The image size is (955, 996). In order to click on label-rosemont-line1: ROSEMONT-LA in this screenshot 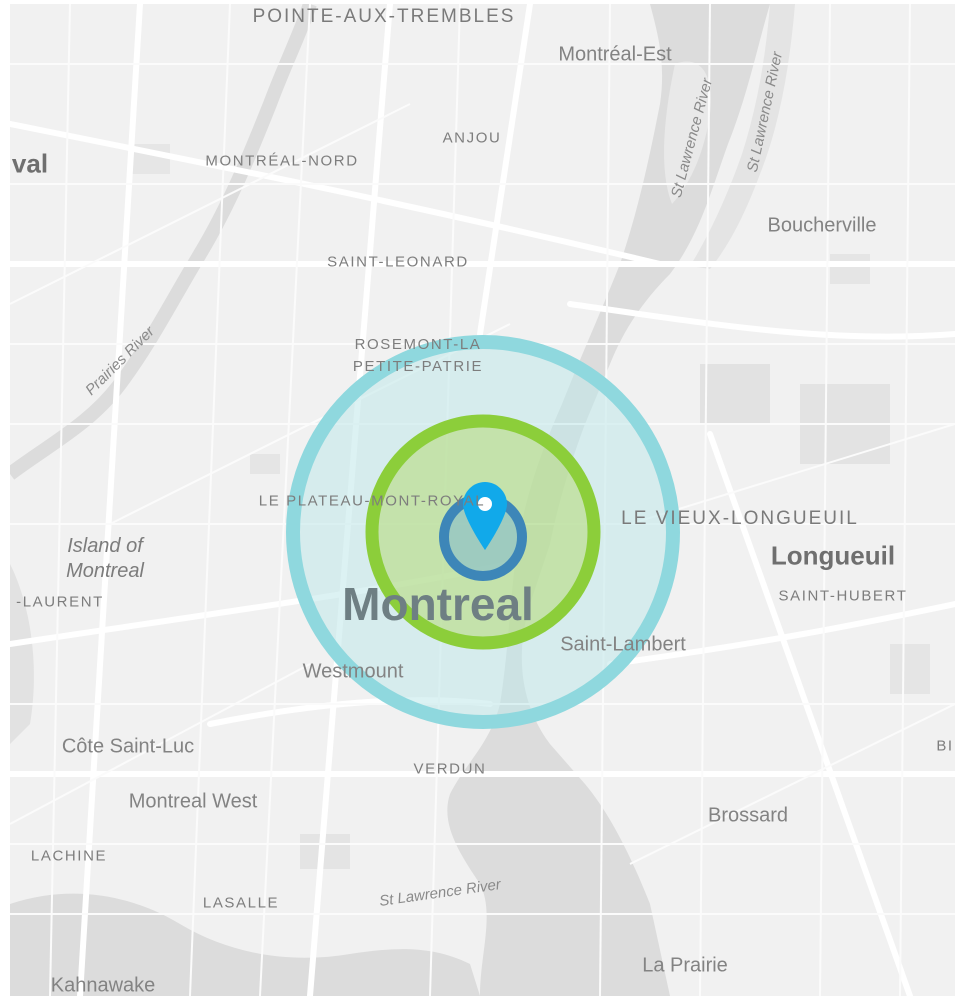, I will do `click(418, 344)`.